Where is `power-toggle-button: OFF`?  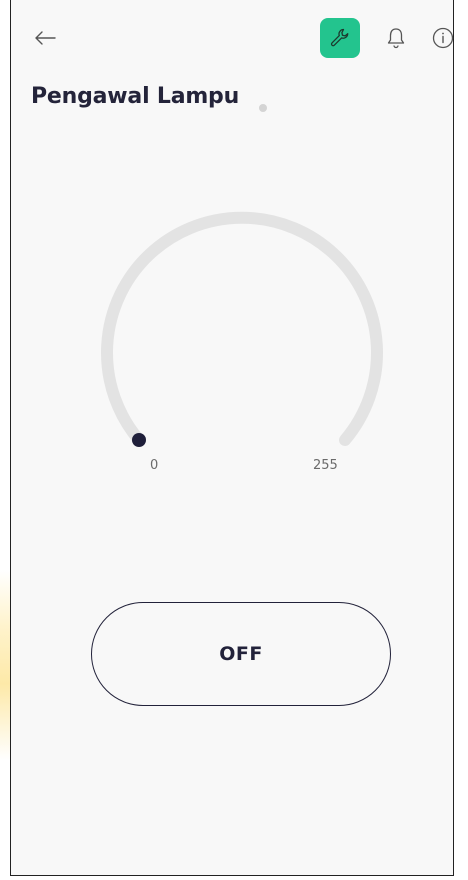
power-toggle-button: OFF is located at coordinates (241, 654).